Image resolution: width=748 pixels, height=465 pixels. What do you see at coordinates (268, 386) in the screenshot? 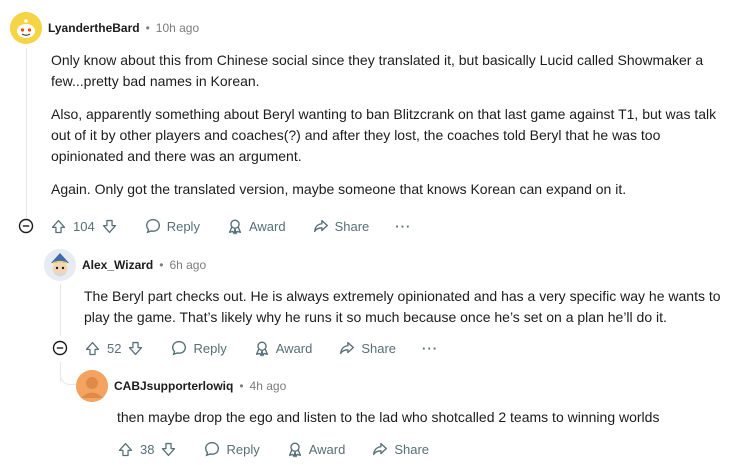
I see `timestamp: 4h ago` at bounding box center [268, 386].